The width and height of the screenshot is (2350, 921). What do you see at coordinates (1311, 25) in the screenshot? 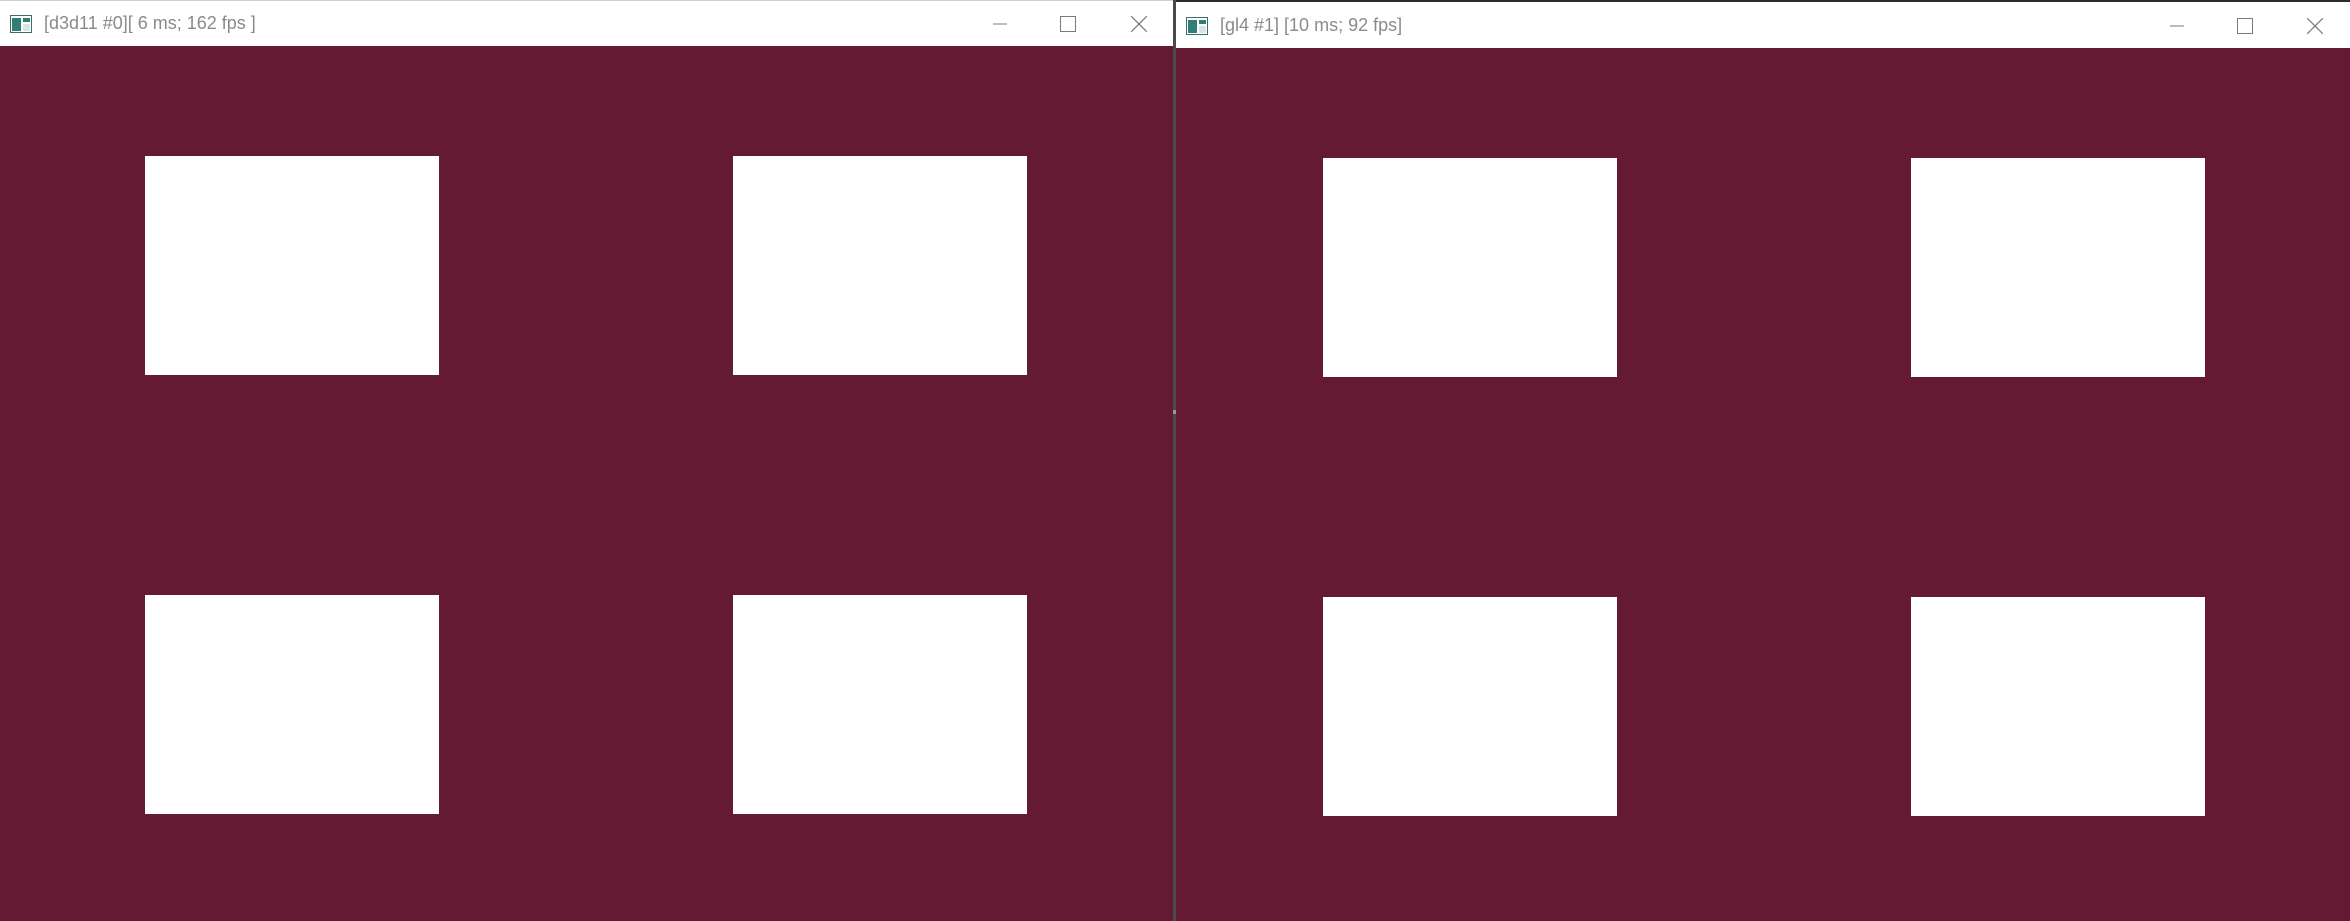
I see `window-title: [gl4 #1] [10 ms; 92 fps]` at bounding box center [1311, 25].